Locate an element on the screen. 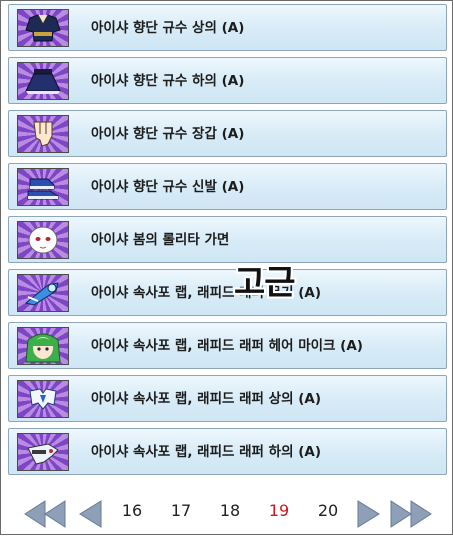 Image resolution: width=453 pixels, height=536 pixels. page-20: 20 is located at coordinates (328, 510).